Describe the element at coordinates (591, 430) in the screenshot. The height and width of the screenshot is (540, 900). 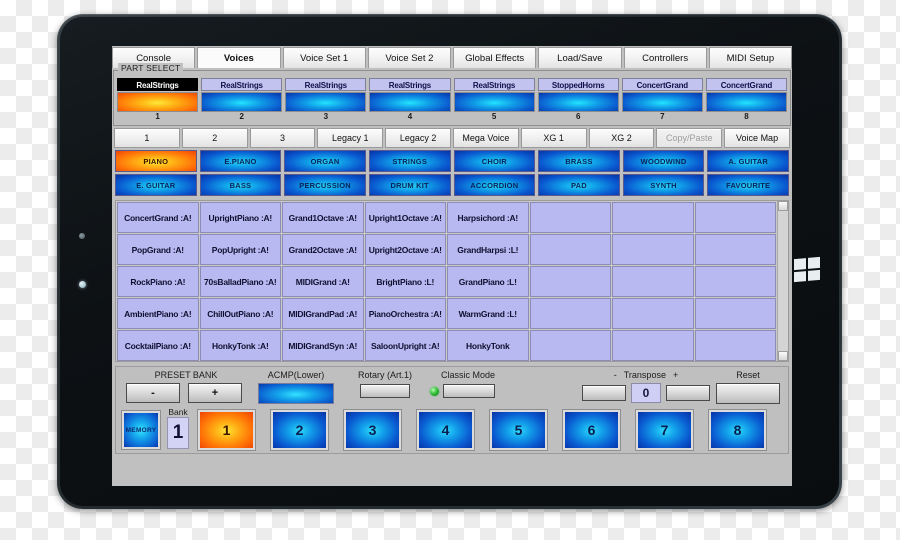
I see `registration-button-6: 6` at that location.